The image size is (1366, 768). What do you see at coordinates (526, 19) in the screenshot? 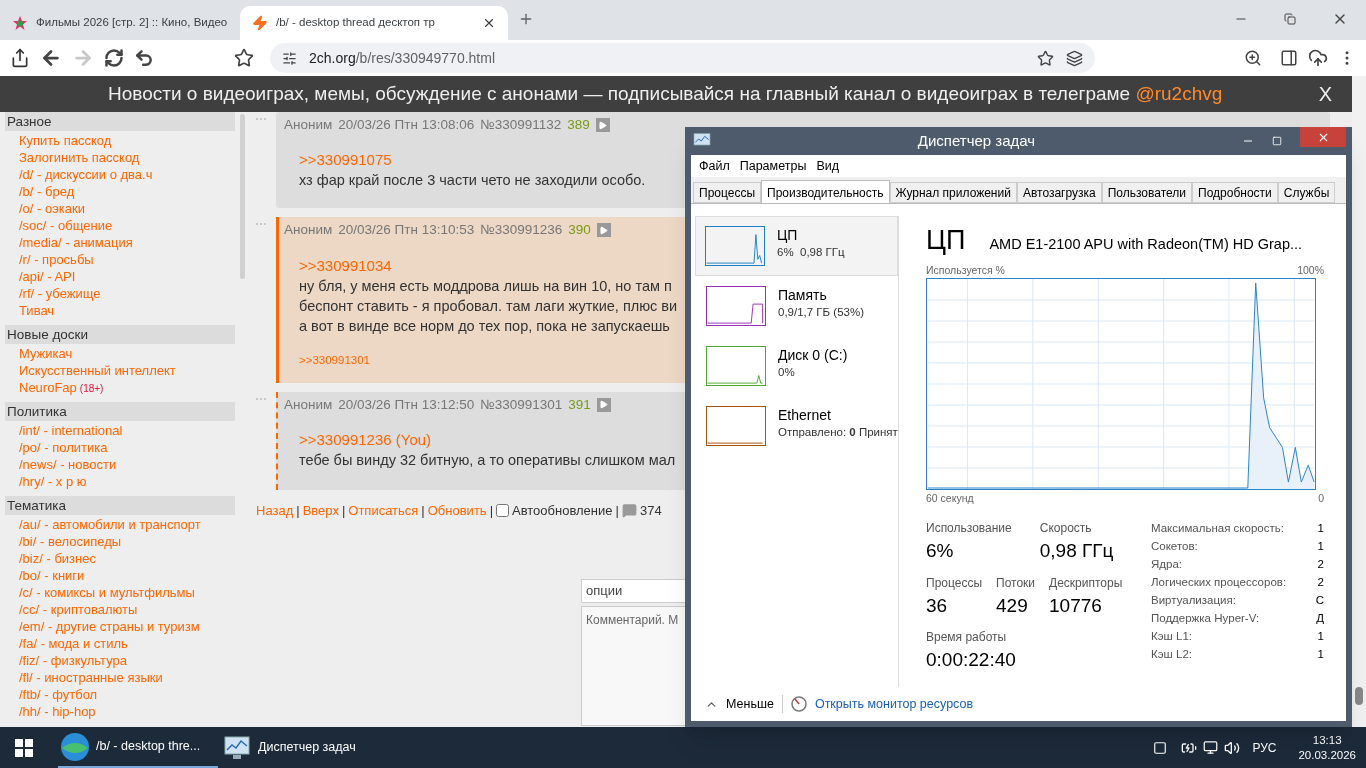
I see `new-tab-icon` at bounding box center [526, 19].